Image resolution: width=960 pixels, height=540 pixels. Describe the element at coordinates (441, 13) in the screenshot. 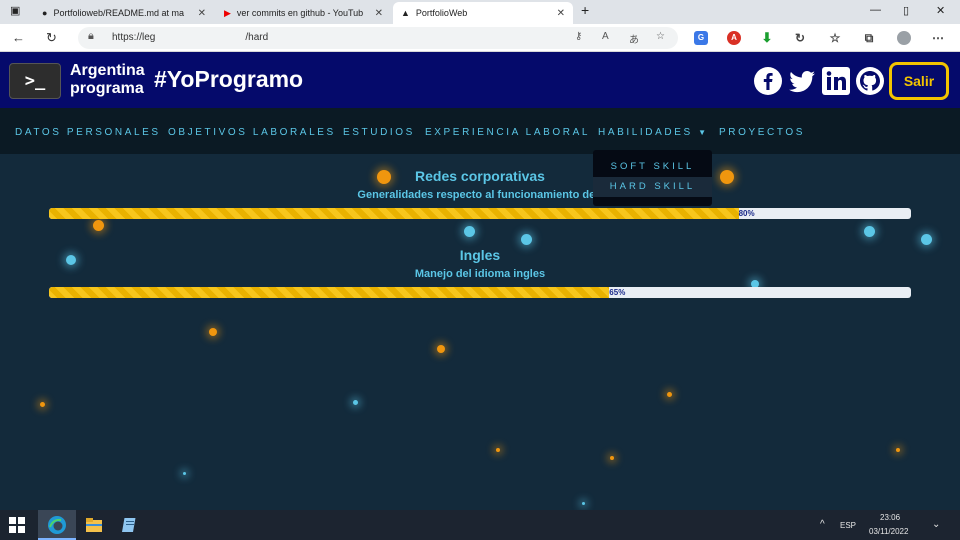

I see `tab-title: PortfolioWeb` at that location.